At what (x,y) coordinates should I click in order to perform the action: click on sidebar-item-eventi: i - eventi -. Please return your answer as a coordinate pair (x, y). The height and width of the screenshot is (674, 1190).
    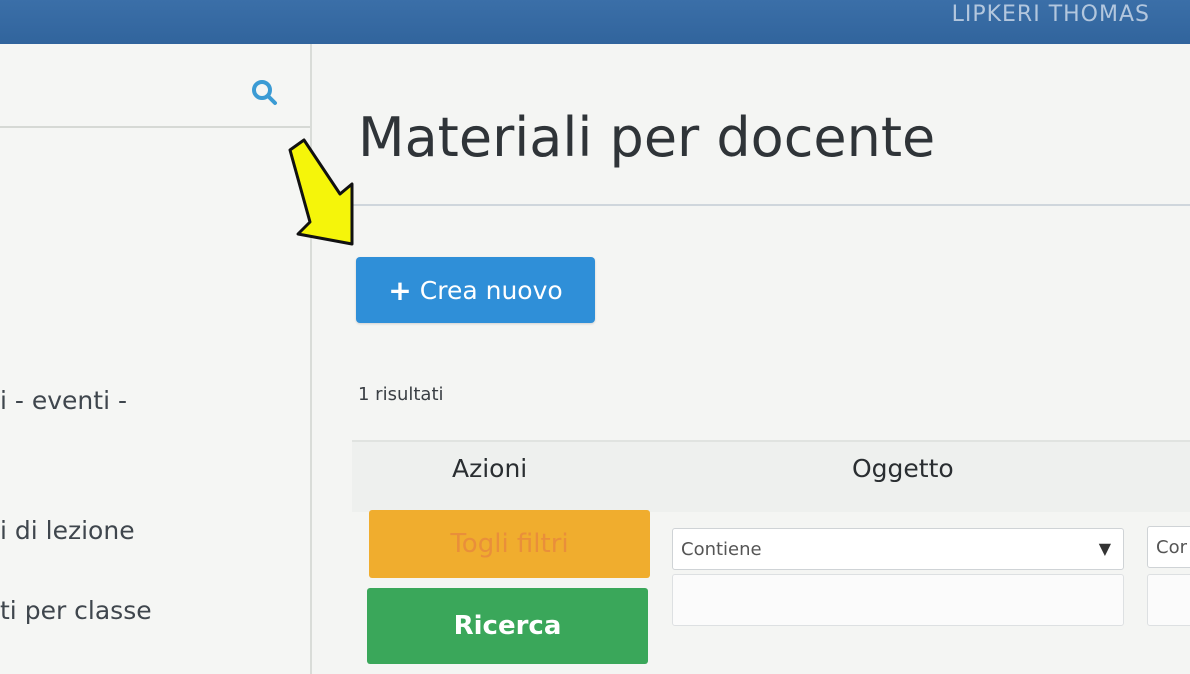
    Looking at the image, I should click on (63, 400).